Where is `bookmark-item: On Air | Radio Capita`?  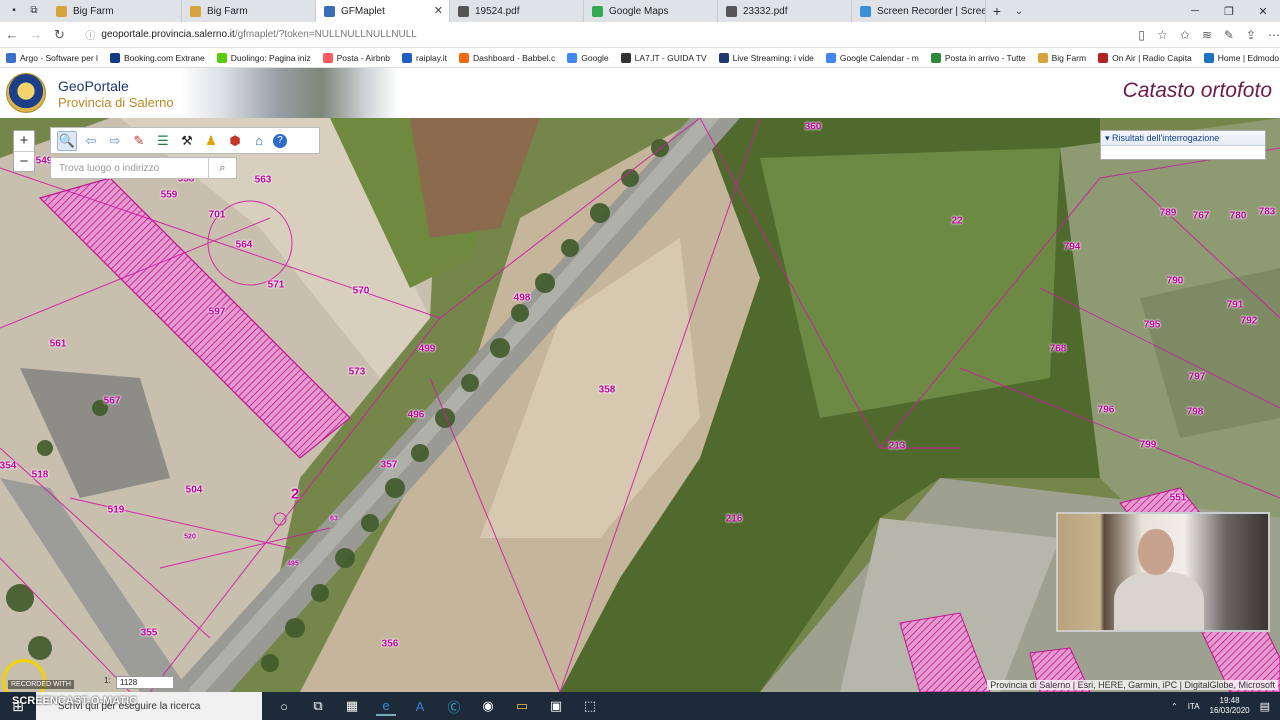
bookmark-item: On Air | Radio Capita is located at coordinates (1145, 58).